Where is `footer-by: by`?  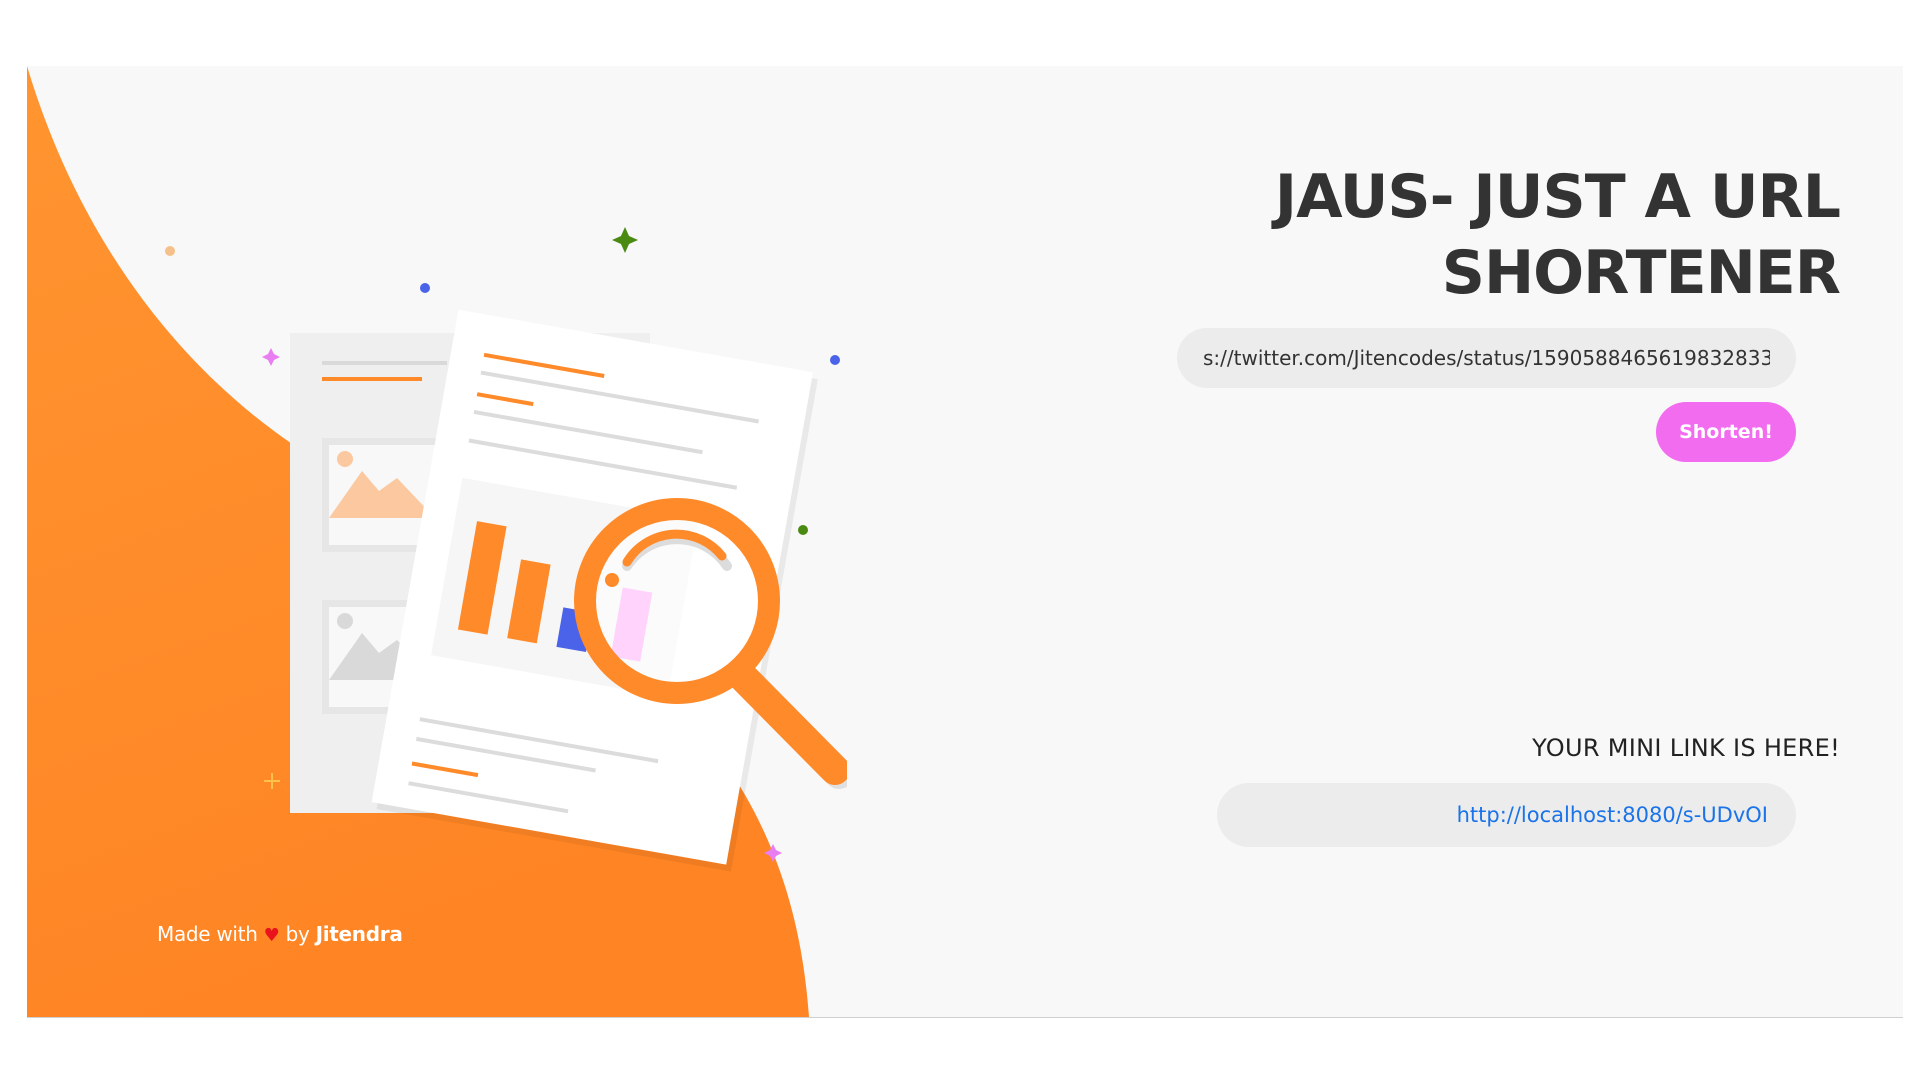
footer-by: by is located at coordinates (297, 934).